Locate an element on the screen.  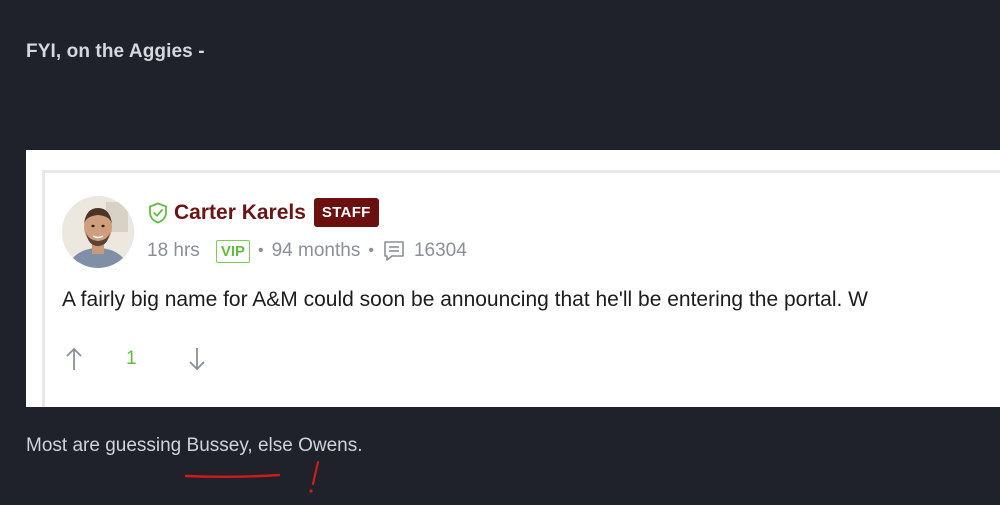
intro-text: FYI, on the Aggies - is located at coordinates (115, 51).